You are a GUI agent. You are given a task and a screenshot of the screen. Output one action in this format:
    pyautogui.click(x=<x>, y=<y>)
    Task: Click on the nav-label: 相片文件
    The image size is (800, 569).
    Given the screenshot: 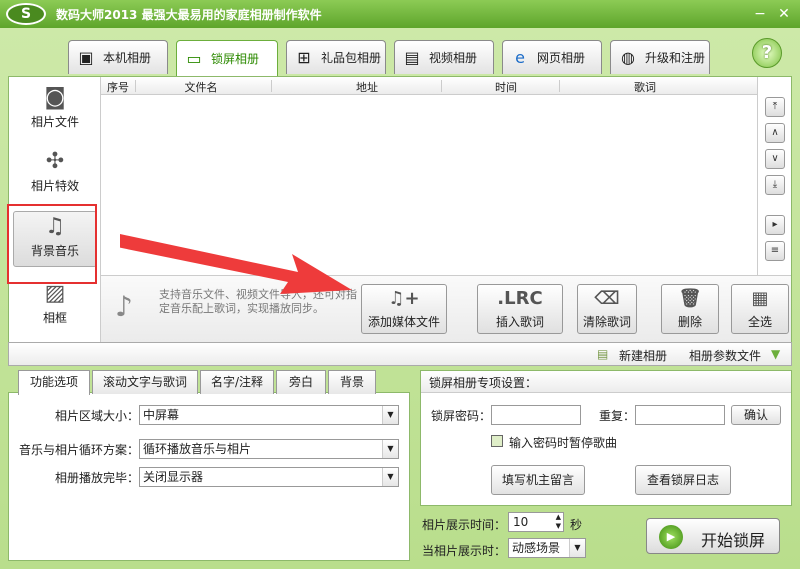 What is the action you would take?
    pyautogui.click(x=54, y=122)
    